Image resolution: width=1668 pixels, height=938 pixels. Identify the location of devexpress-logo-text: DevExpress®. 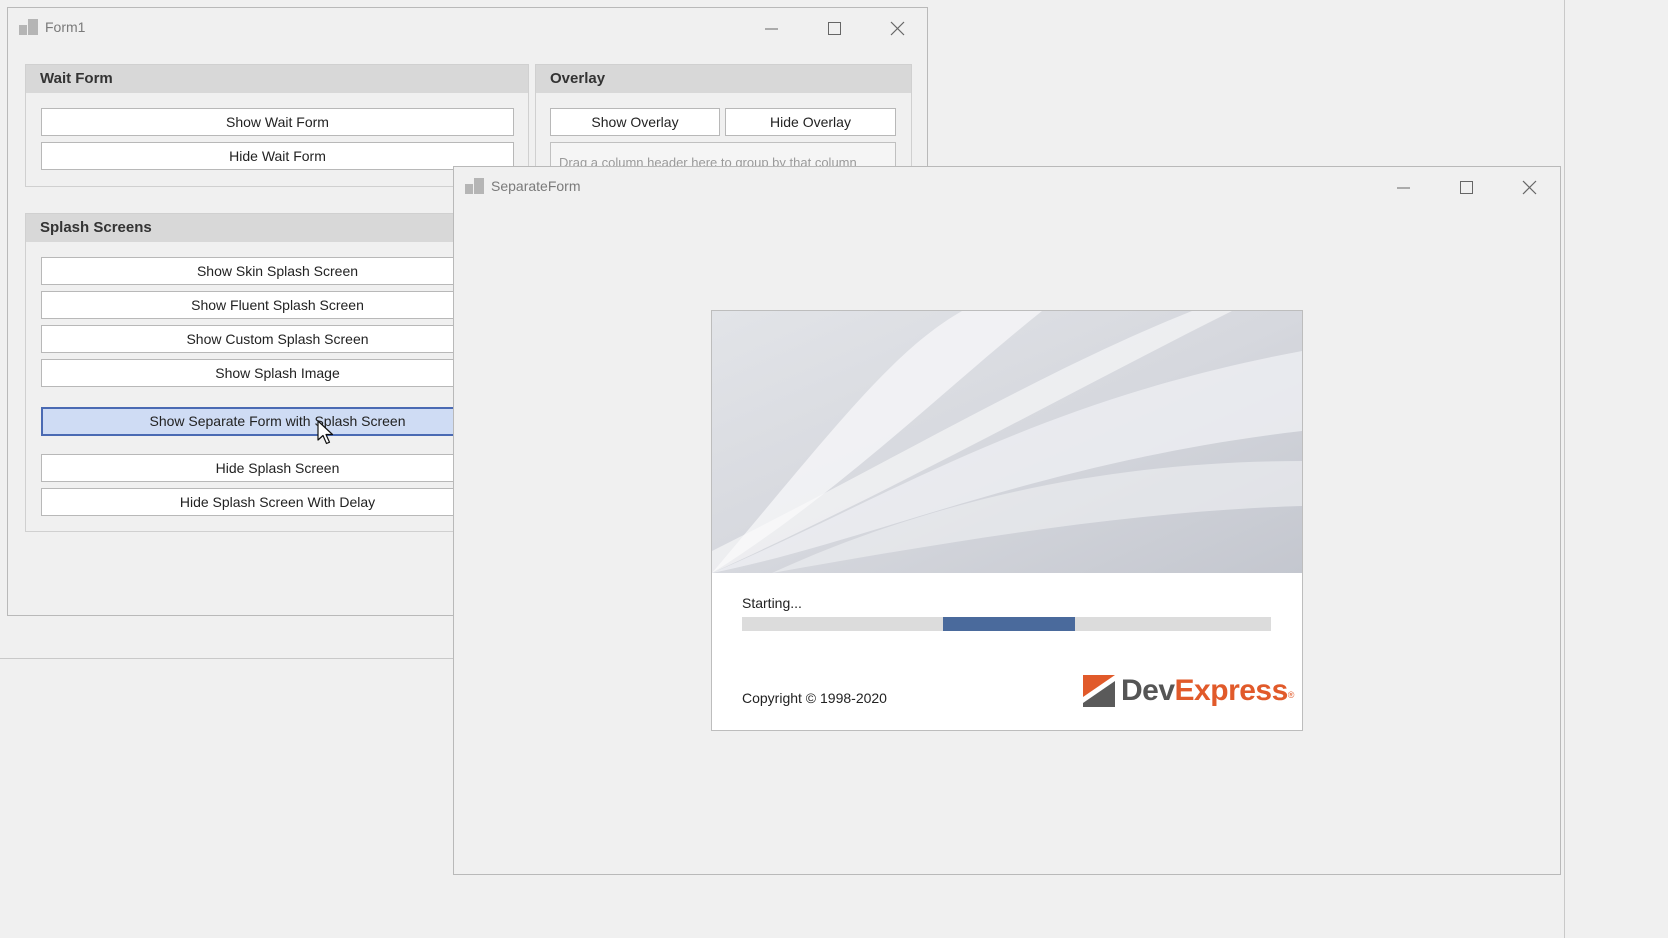
(1207, 690).